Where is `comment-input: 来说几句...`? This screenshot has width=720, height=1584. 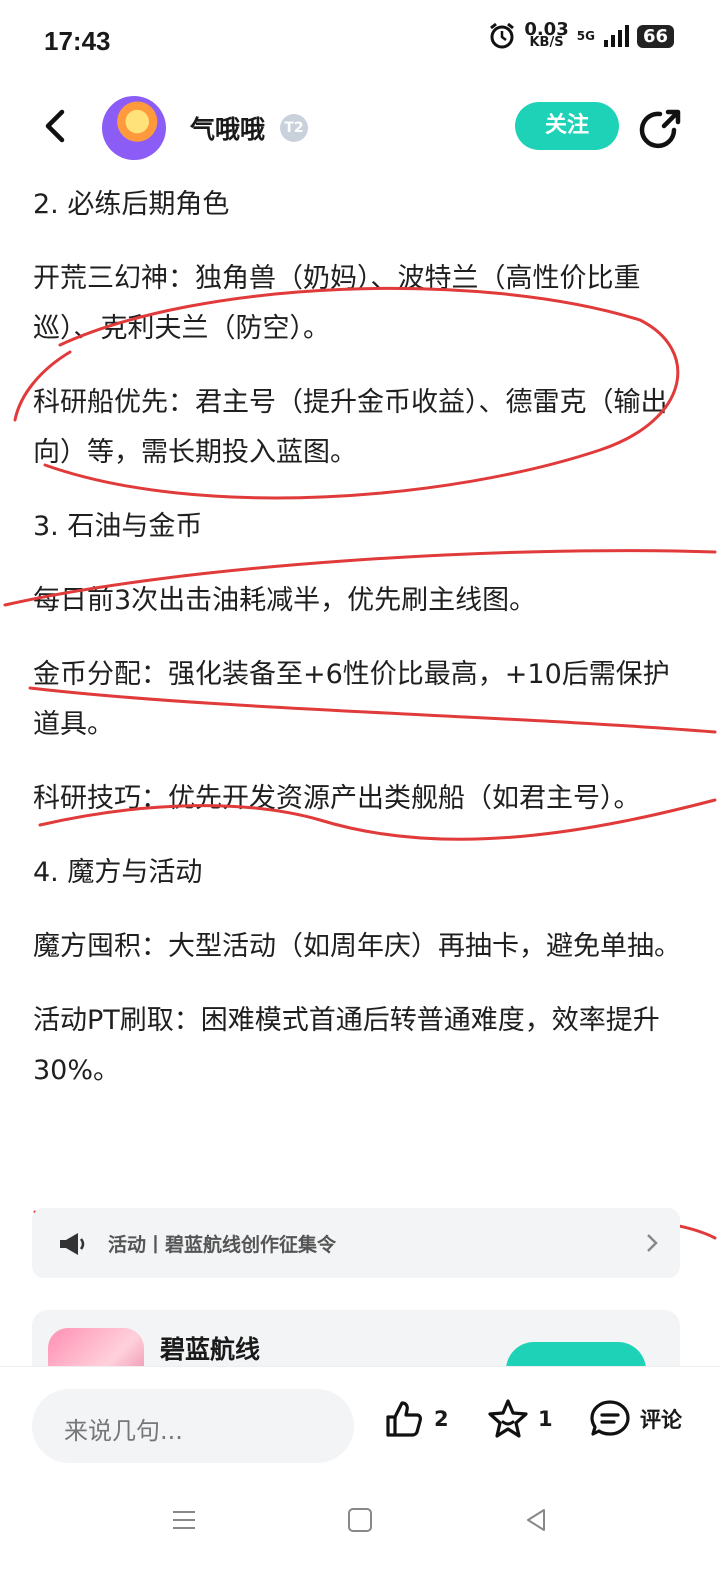 comment-input: 来说几句... is located at coordinates (193, 1426).